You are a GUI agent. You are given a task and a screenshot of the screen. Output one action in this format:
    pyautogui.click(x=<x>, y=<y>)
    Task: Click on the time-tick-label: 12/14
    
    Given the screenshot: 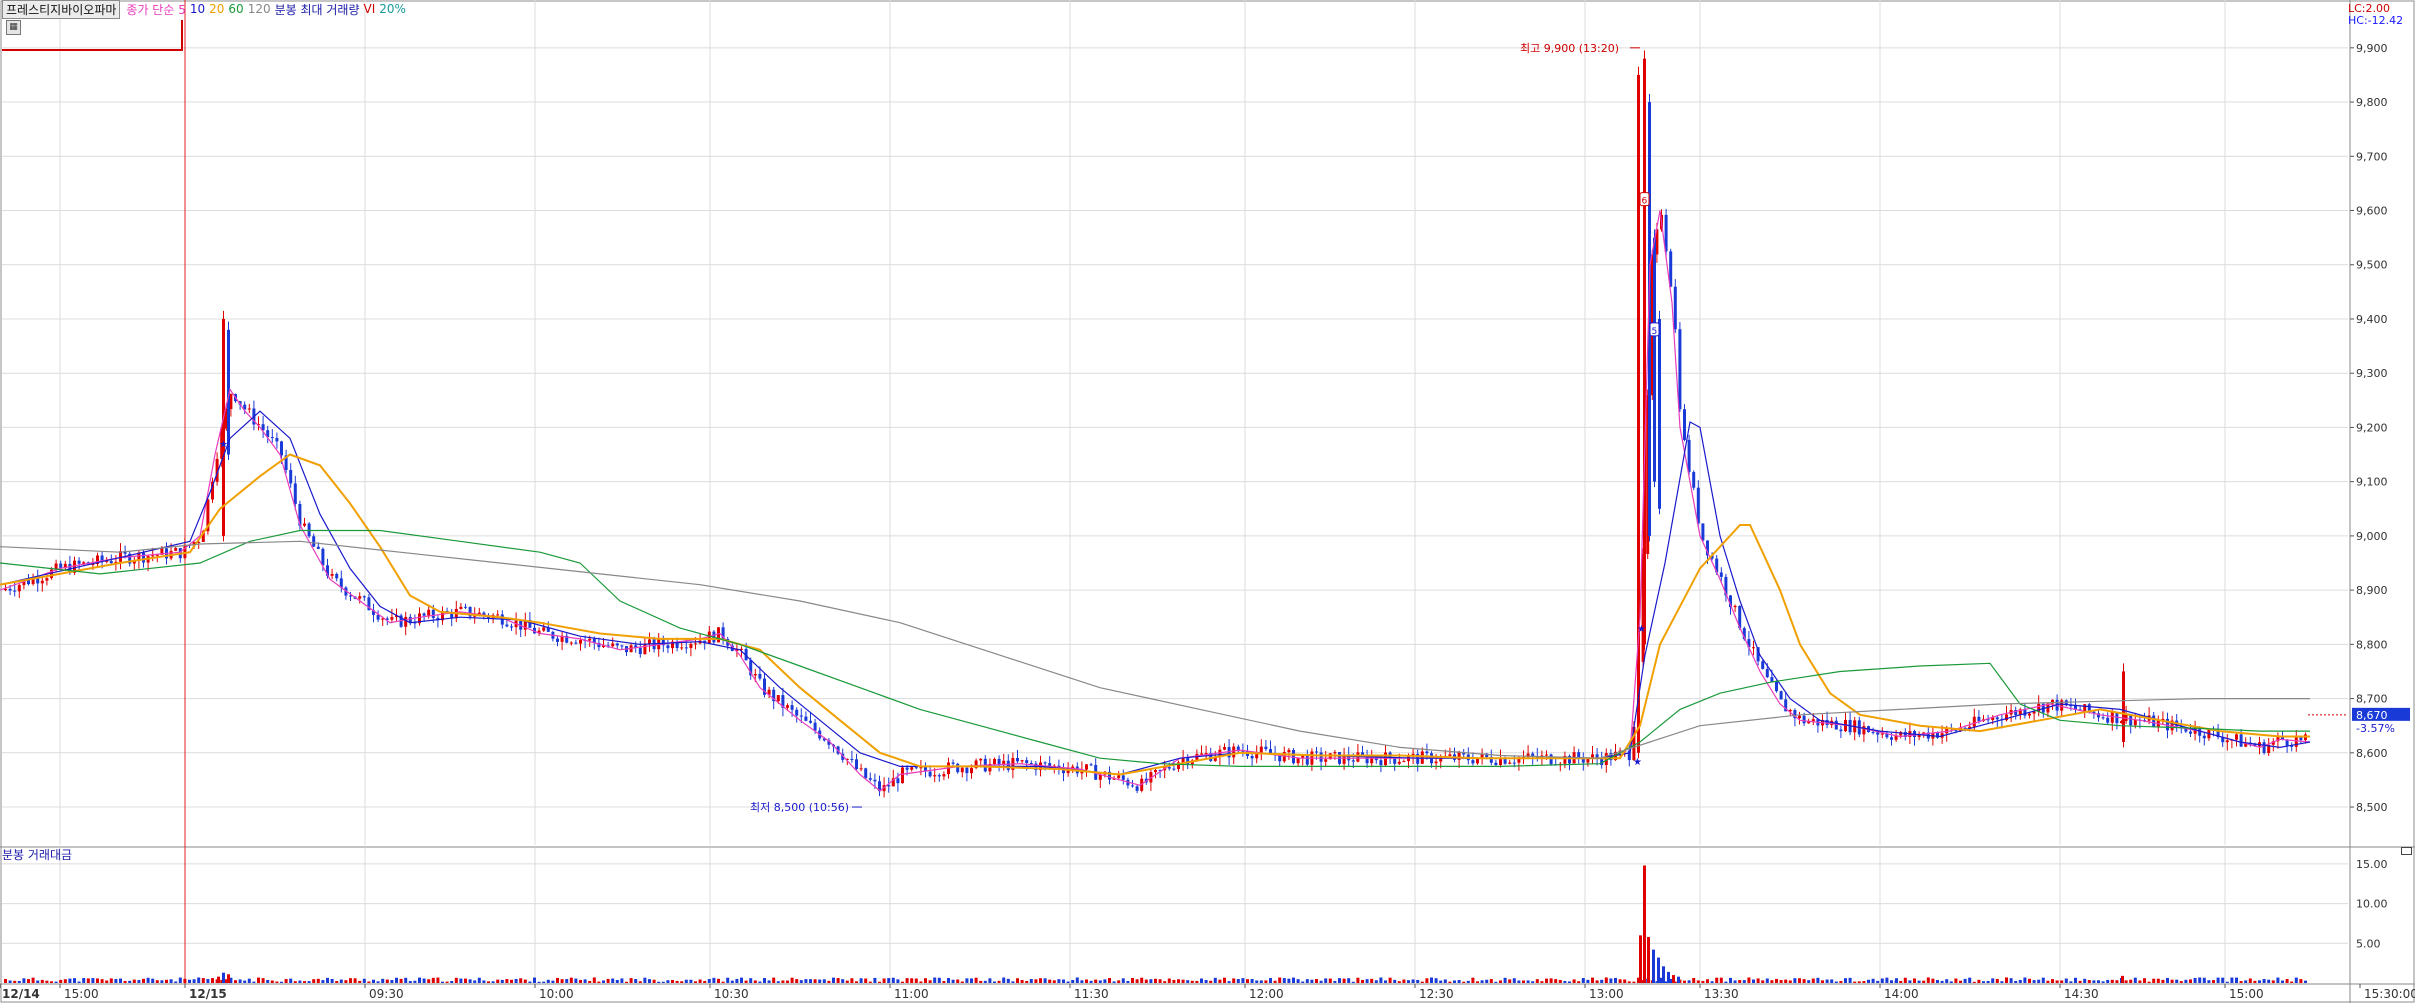 What is the action you would take?
    pyautogui.click(x=21, y=994)
    